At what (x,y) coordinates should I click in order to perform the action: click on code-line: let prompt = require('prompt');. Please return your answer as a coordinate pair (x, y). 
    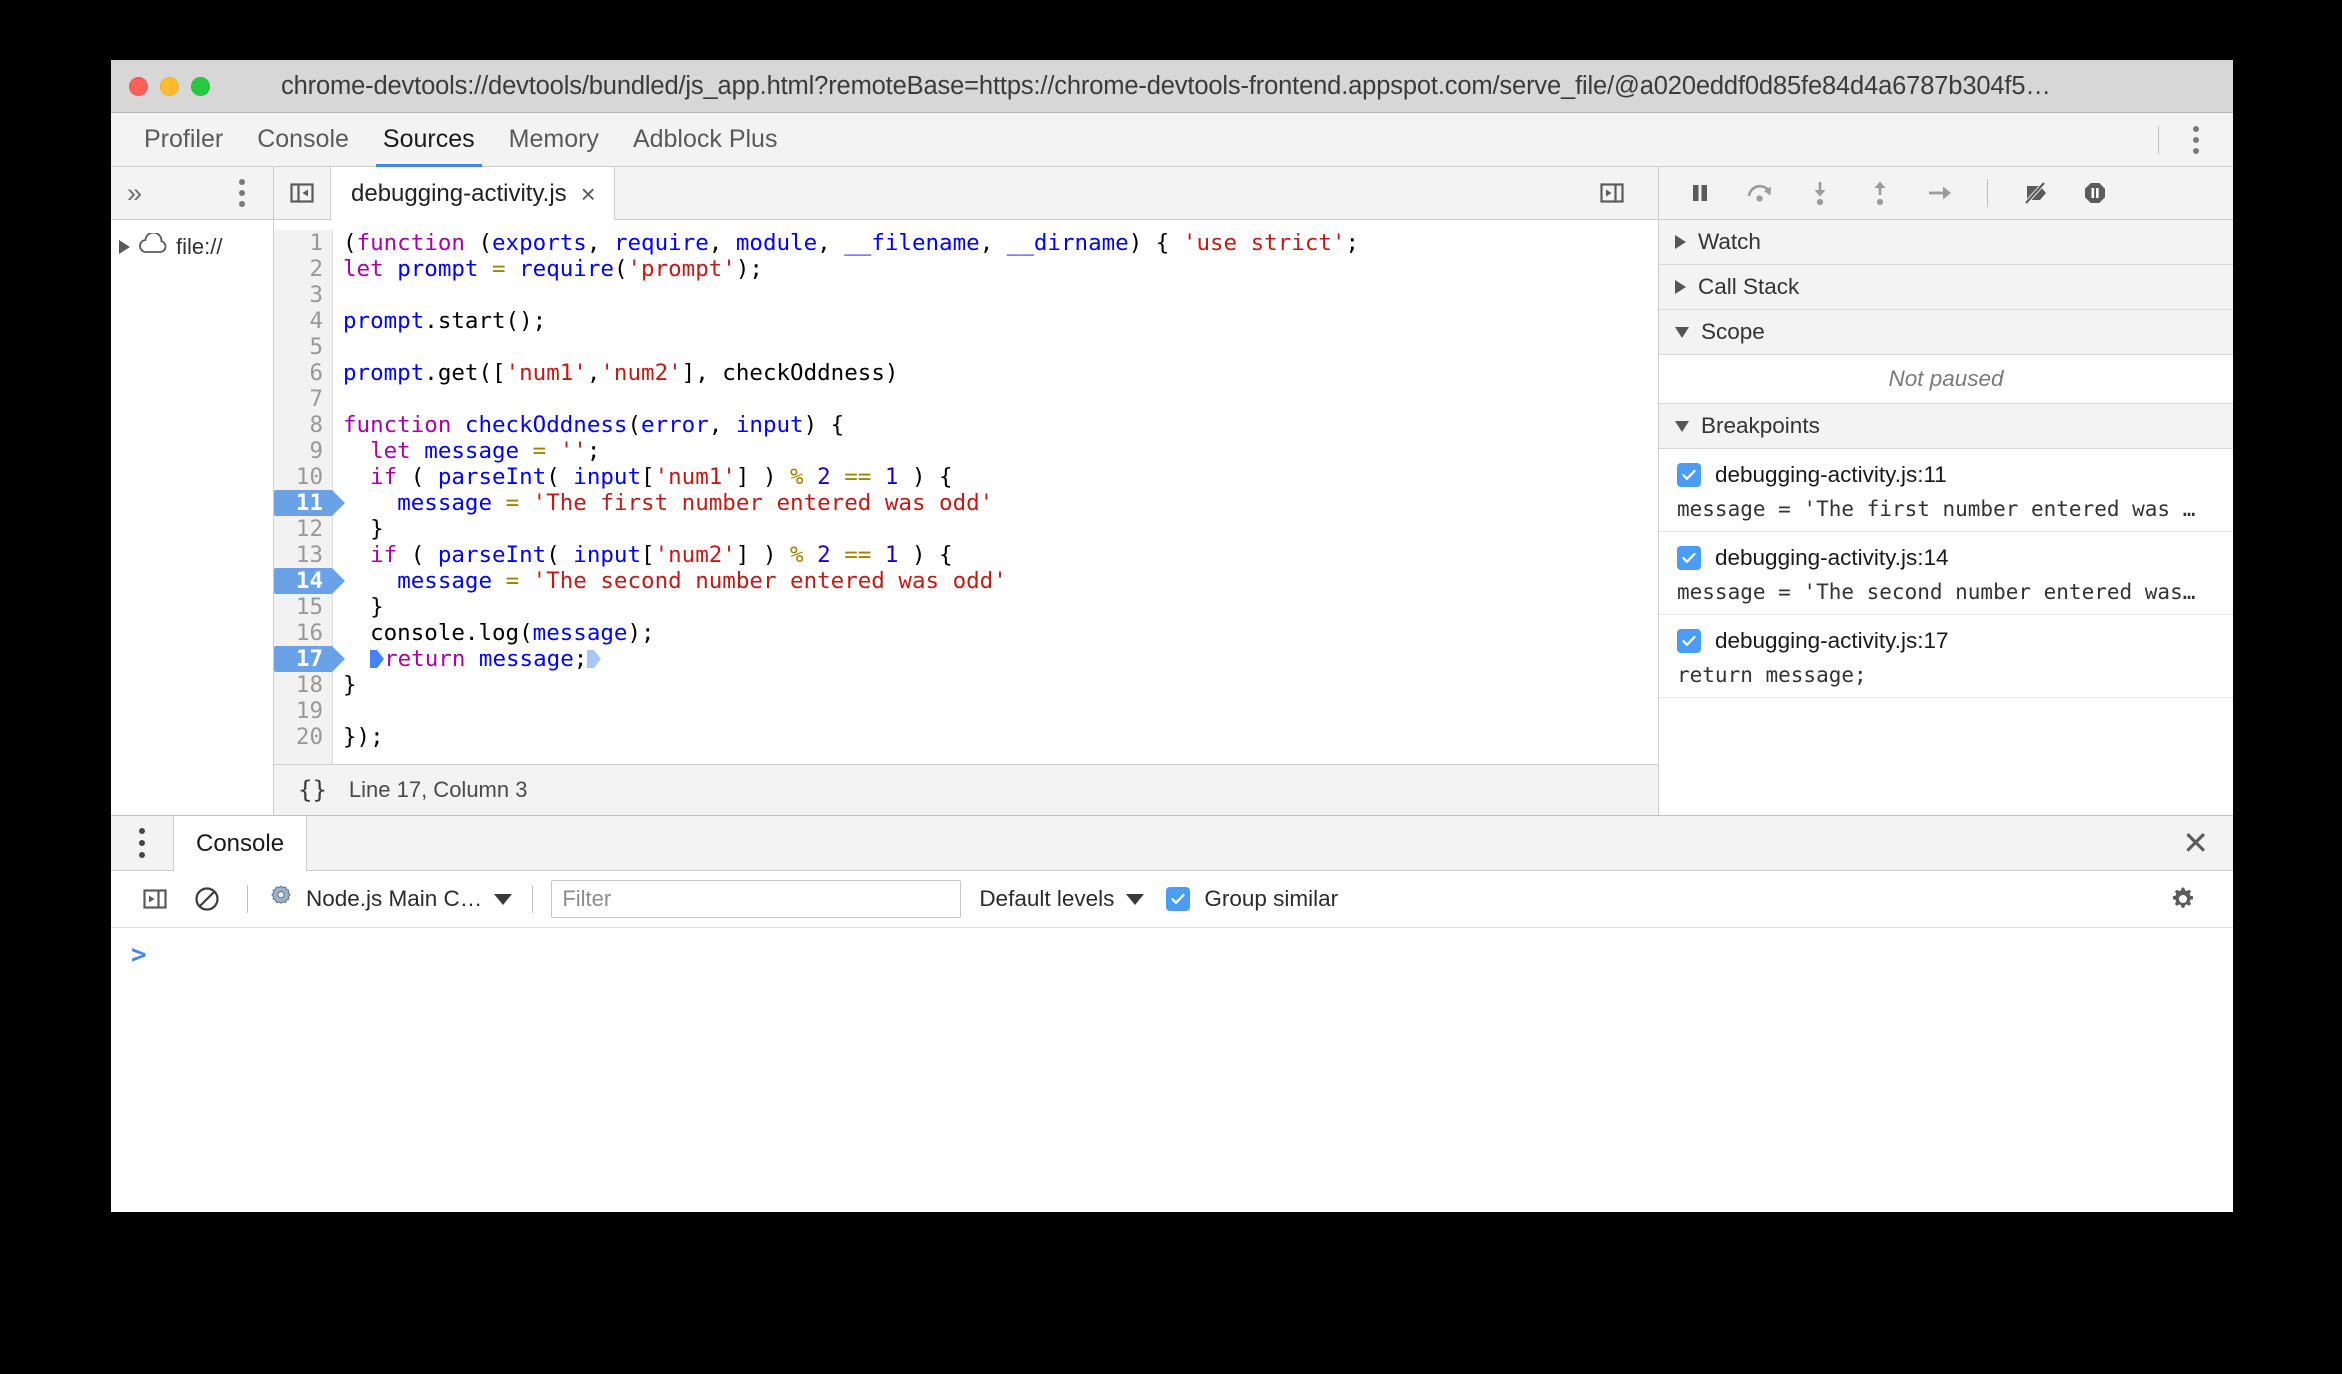
    Looking at the image, I should click on (1000, 269).